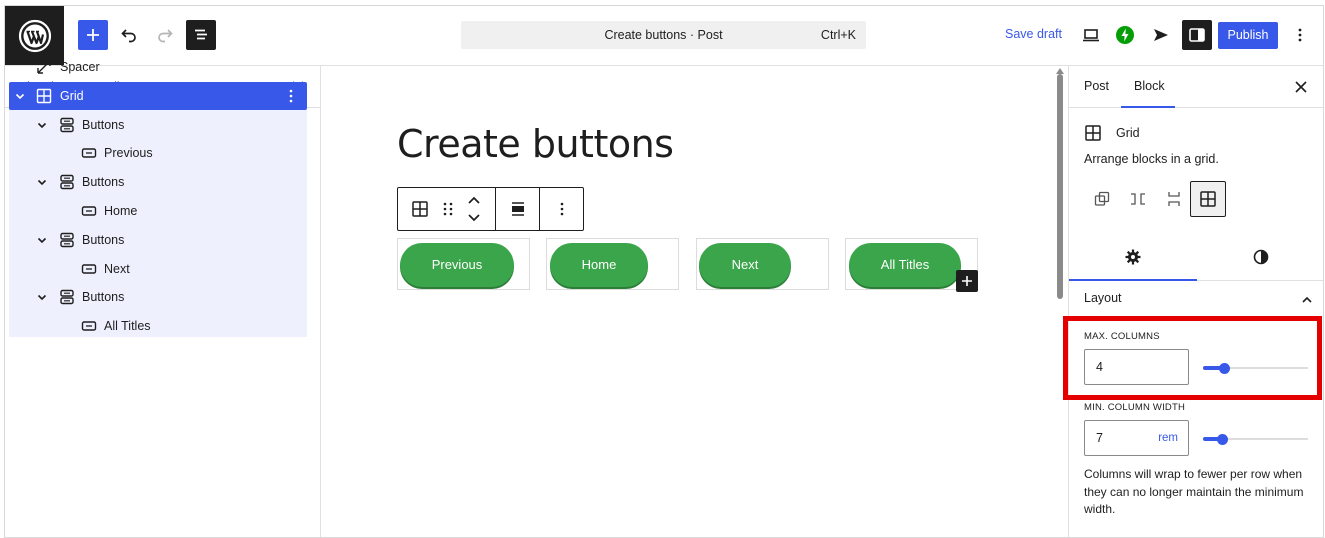  I want to click on block-options-button, so click(562, 209).